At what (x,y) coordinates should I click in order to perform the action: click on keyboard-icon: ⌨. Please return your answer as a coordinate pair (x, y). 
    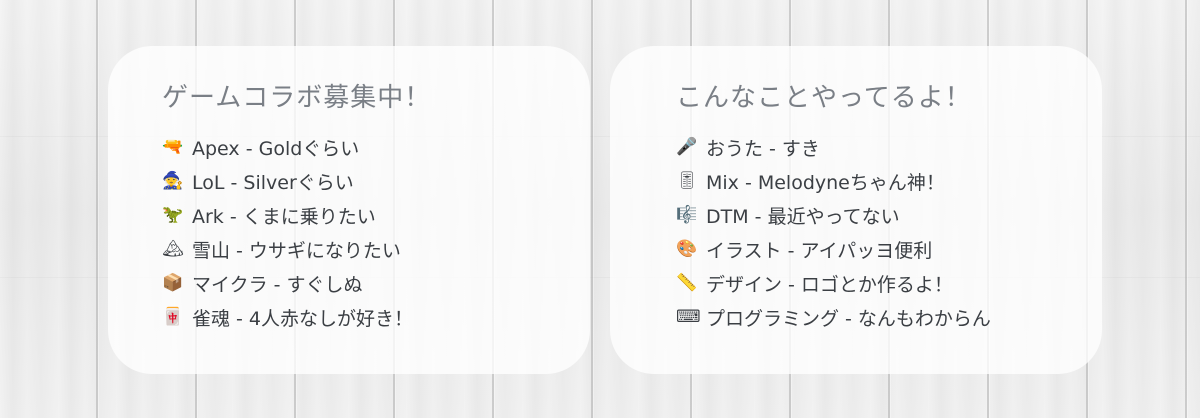
    Looking at the image, I should click on (688, 317).